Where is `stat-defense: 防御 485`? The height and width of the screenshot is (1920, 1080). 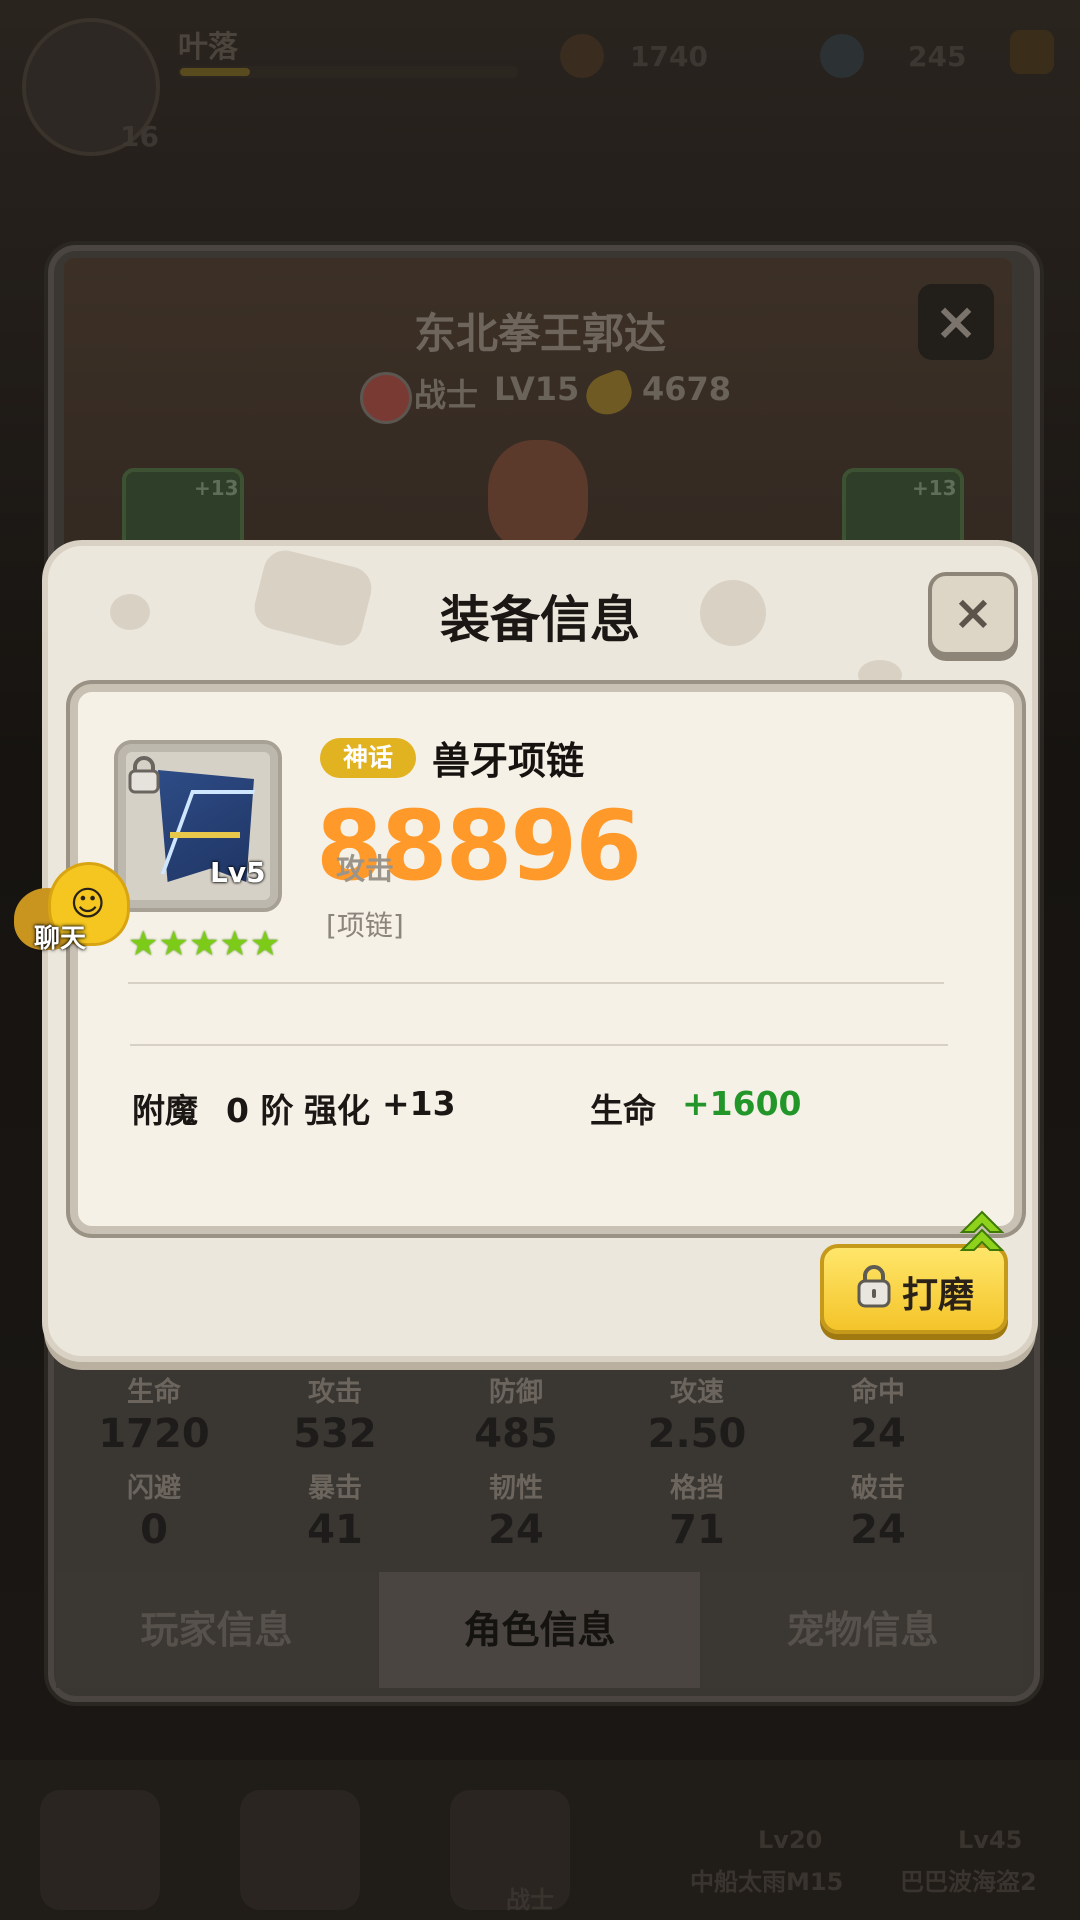 stat-defense: 防御 485 is located at coordinates (516, 1417).